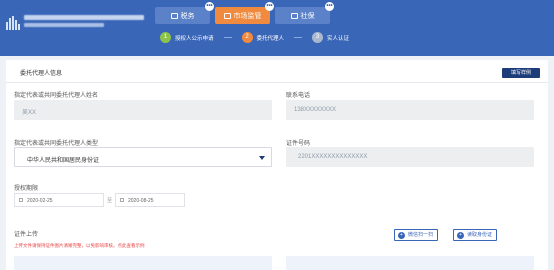 This screenshot has height=270, width=554. Describe the element at coordinates (143, 263) in the screenshot. I see `upload-front-area` at that location.